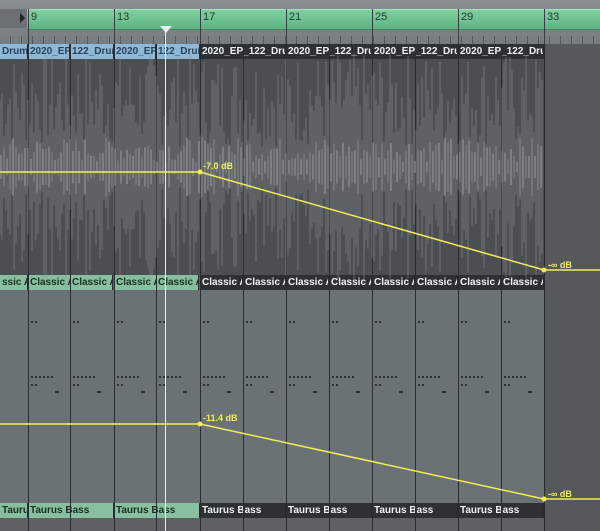 This screenshot has width=600, height=531. I want to click on drum-volume-start-label: -7.0 dB, so click(218, 166).